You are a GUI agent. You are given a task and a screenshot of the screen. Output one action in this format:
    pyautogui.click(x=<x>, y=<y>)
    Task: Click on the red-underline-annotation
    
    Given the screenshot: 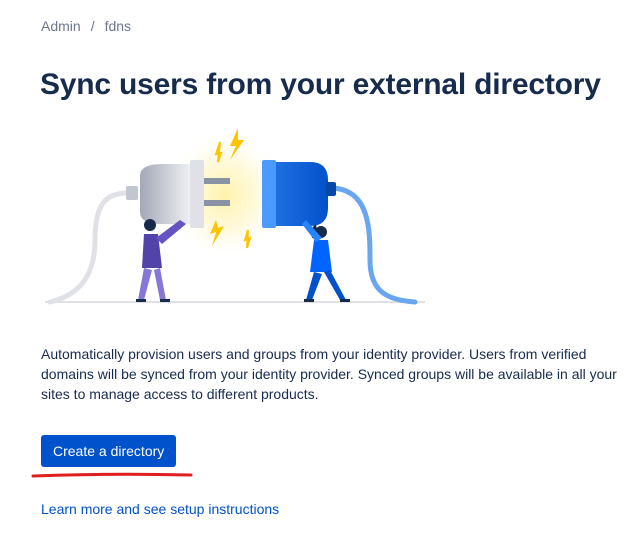 What is the action you would take?
    pyautogui.click(x=112, y=475)
    